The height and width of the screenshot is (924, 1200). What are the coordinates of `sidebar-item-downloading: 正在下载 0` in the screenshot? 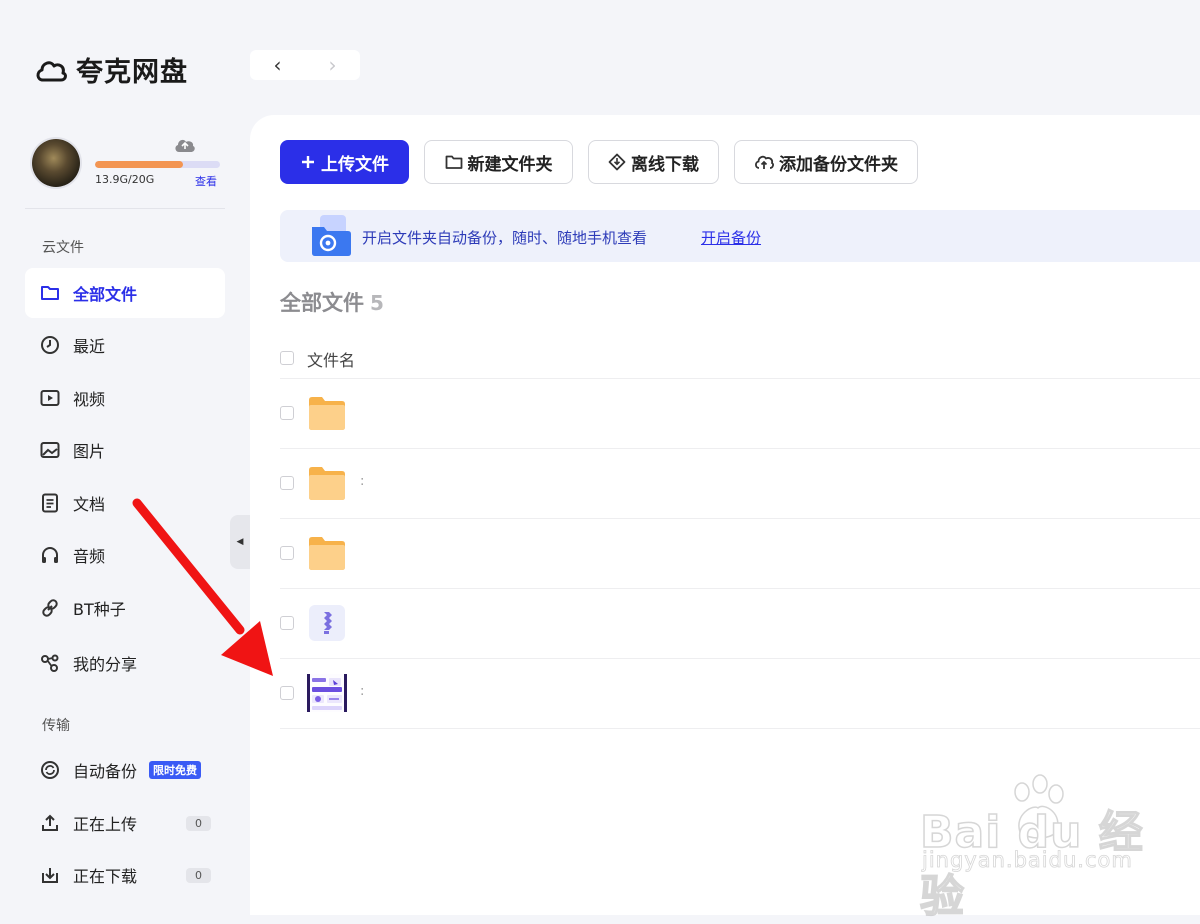 It's located at (125, 875).